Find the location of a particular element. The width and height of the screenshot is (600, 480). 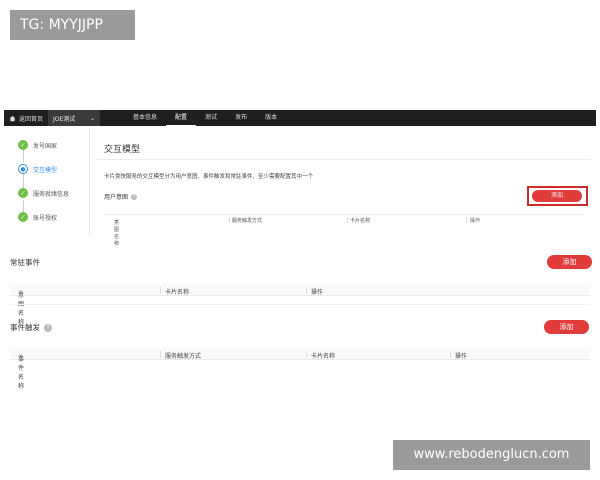

add-user-intent-button: 添加 is located at coordinates (557, 196).